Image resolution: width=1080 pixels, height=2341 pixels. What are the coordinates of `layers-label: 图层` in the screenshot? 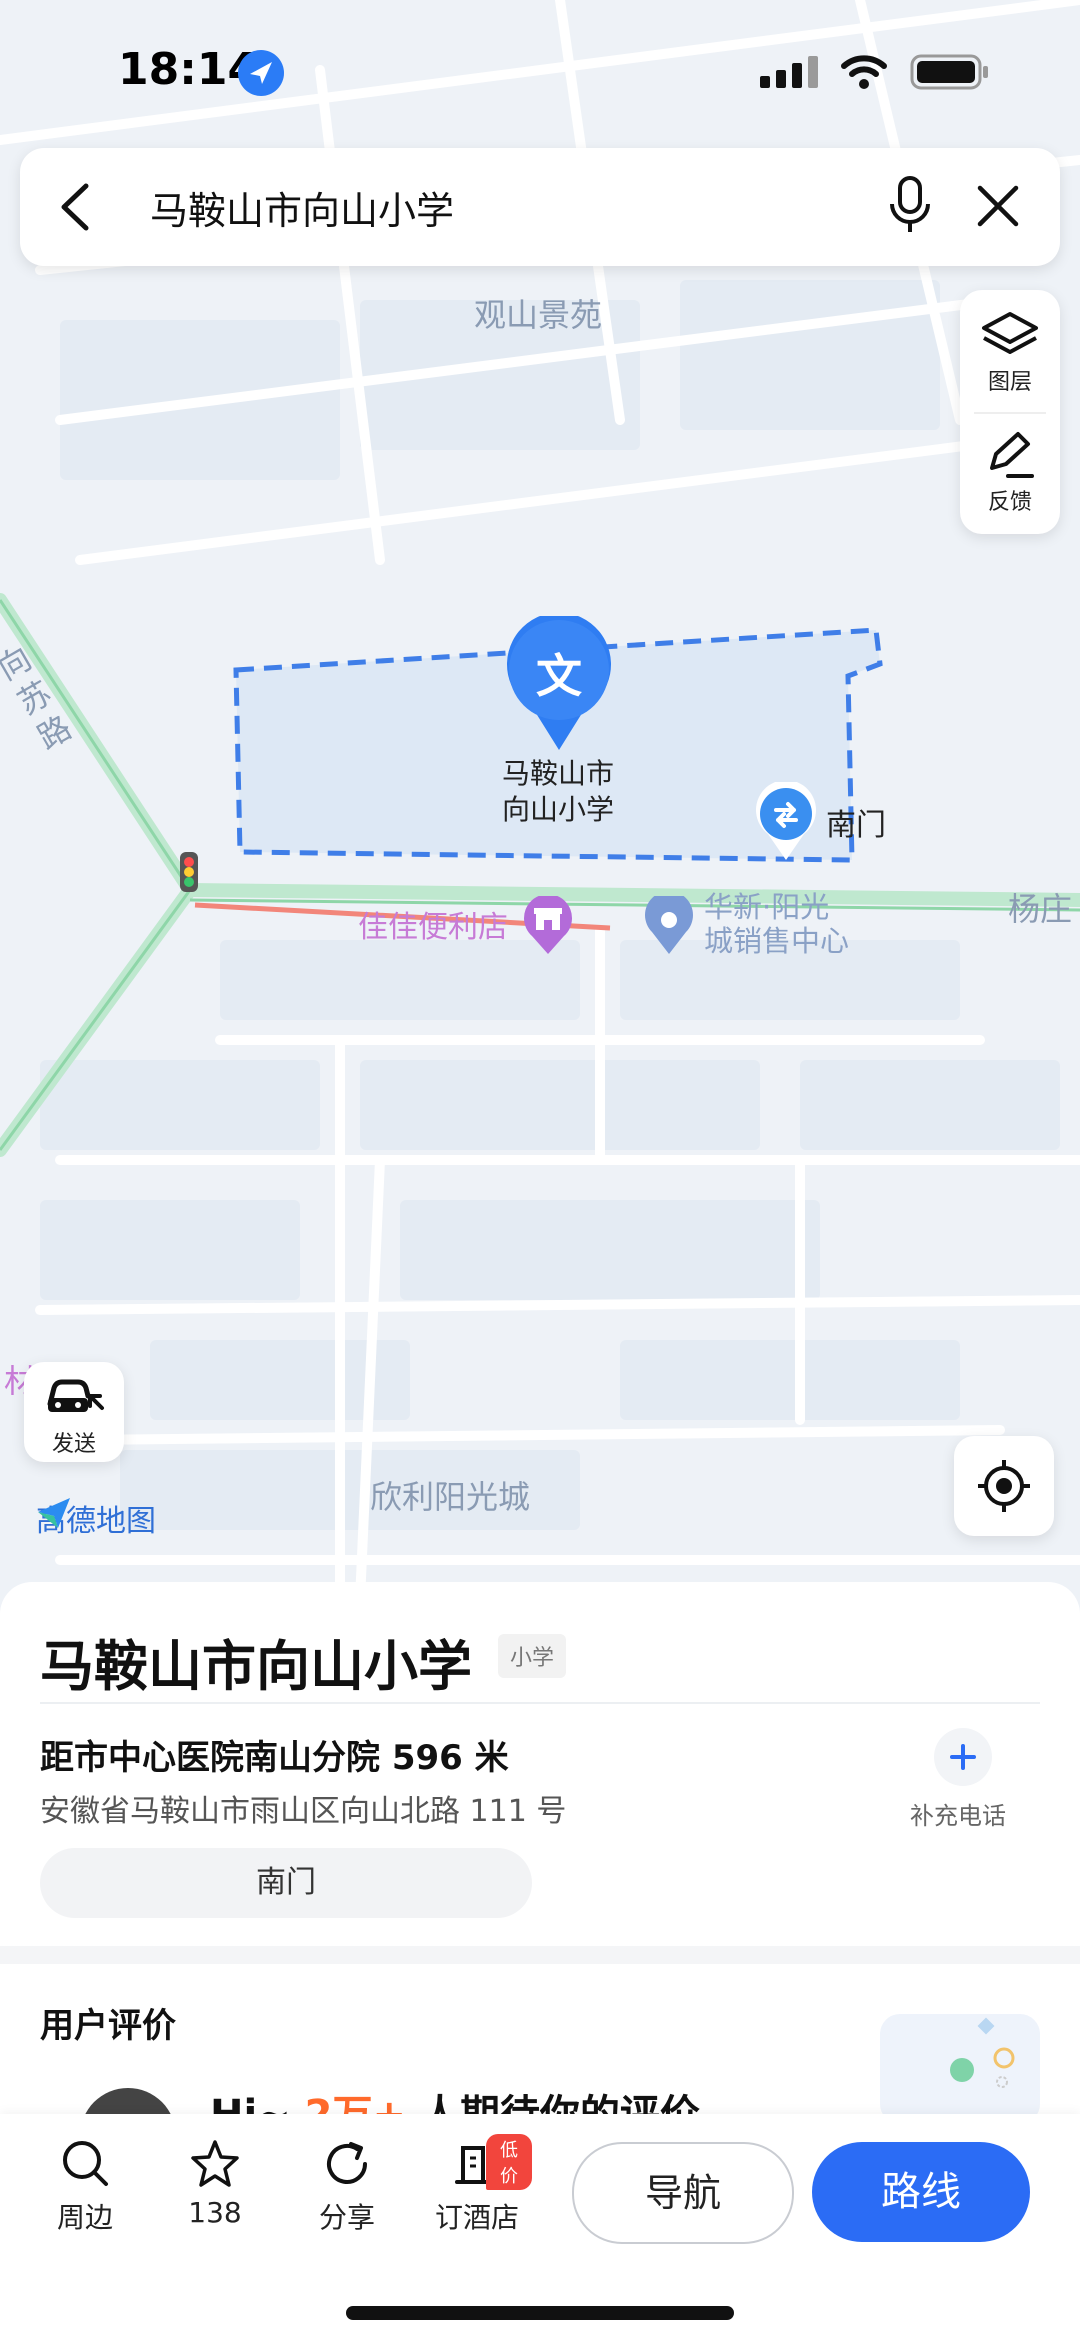 It's located at (1009, 382).